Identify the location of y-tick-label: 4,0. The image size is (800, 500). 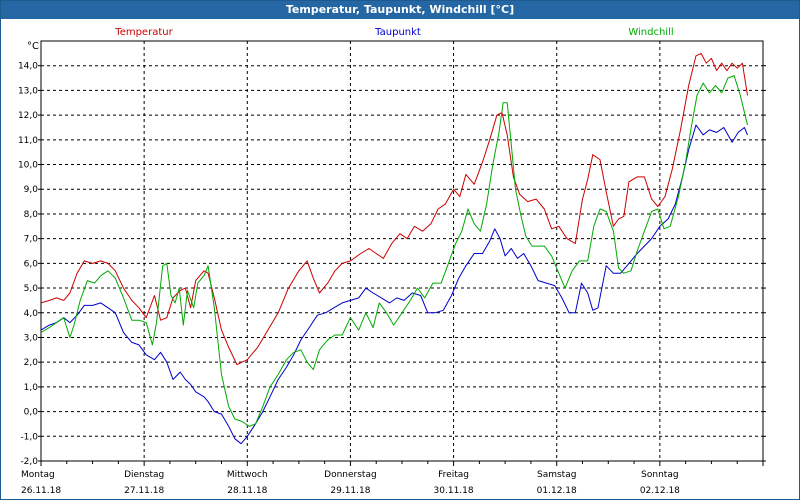
(31, 314).